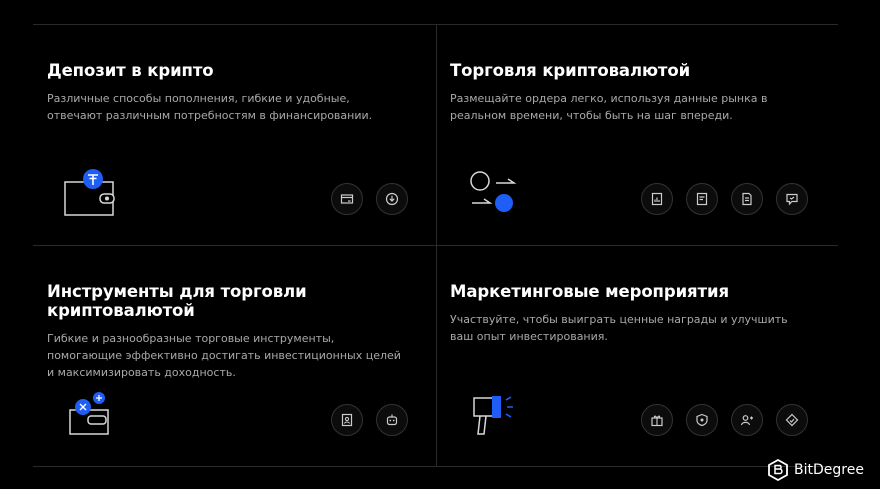  What do you see at coordinates (829, 470) in the screenshot?
I see `brand-name: BitDegree` at bounding box center [829, 470].